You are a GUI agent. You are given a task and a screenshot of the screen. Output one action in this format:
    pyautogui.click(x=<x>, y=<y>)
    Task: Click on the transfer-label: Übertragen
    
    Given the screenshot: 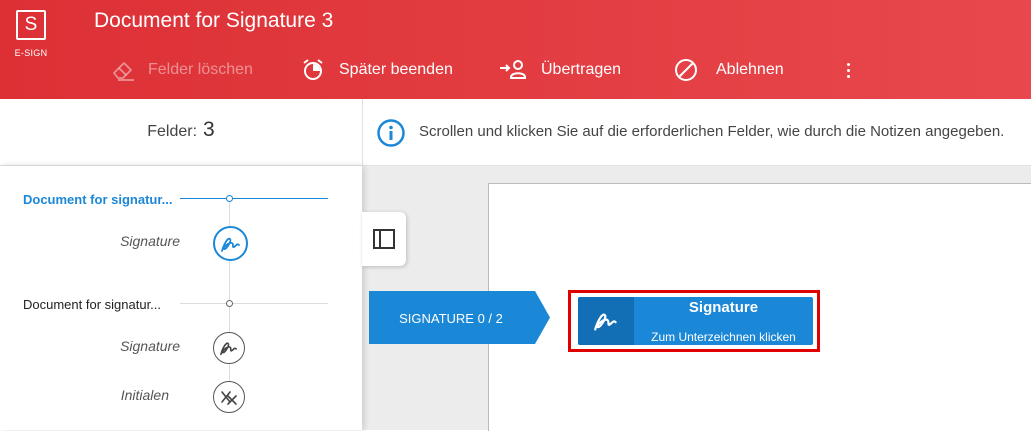 What is the action you would take?
    pyautogui.click(x=581, y=69)
    